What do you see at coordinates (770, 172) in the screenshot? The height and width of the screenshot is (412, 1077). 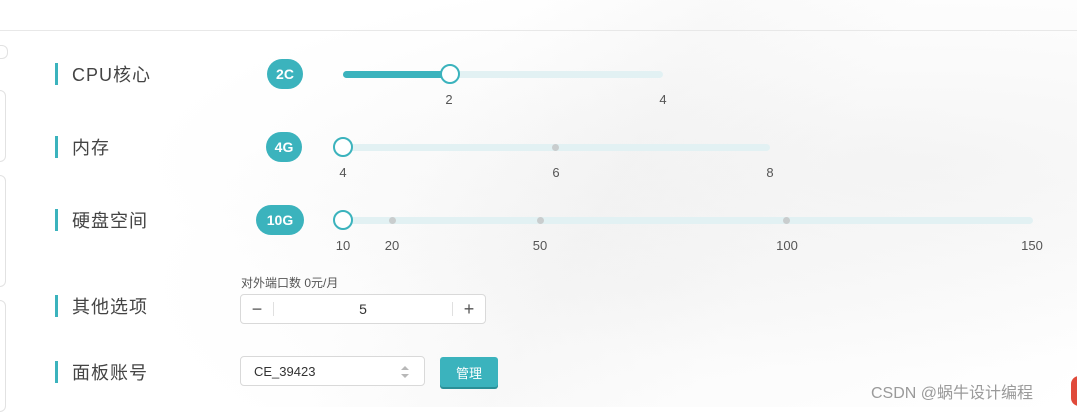 I see `memory-tick-8: 8` at bounding box center [770, 172].